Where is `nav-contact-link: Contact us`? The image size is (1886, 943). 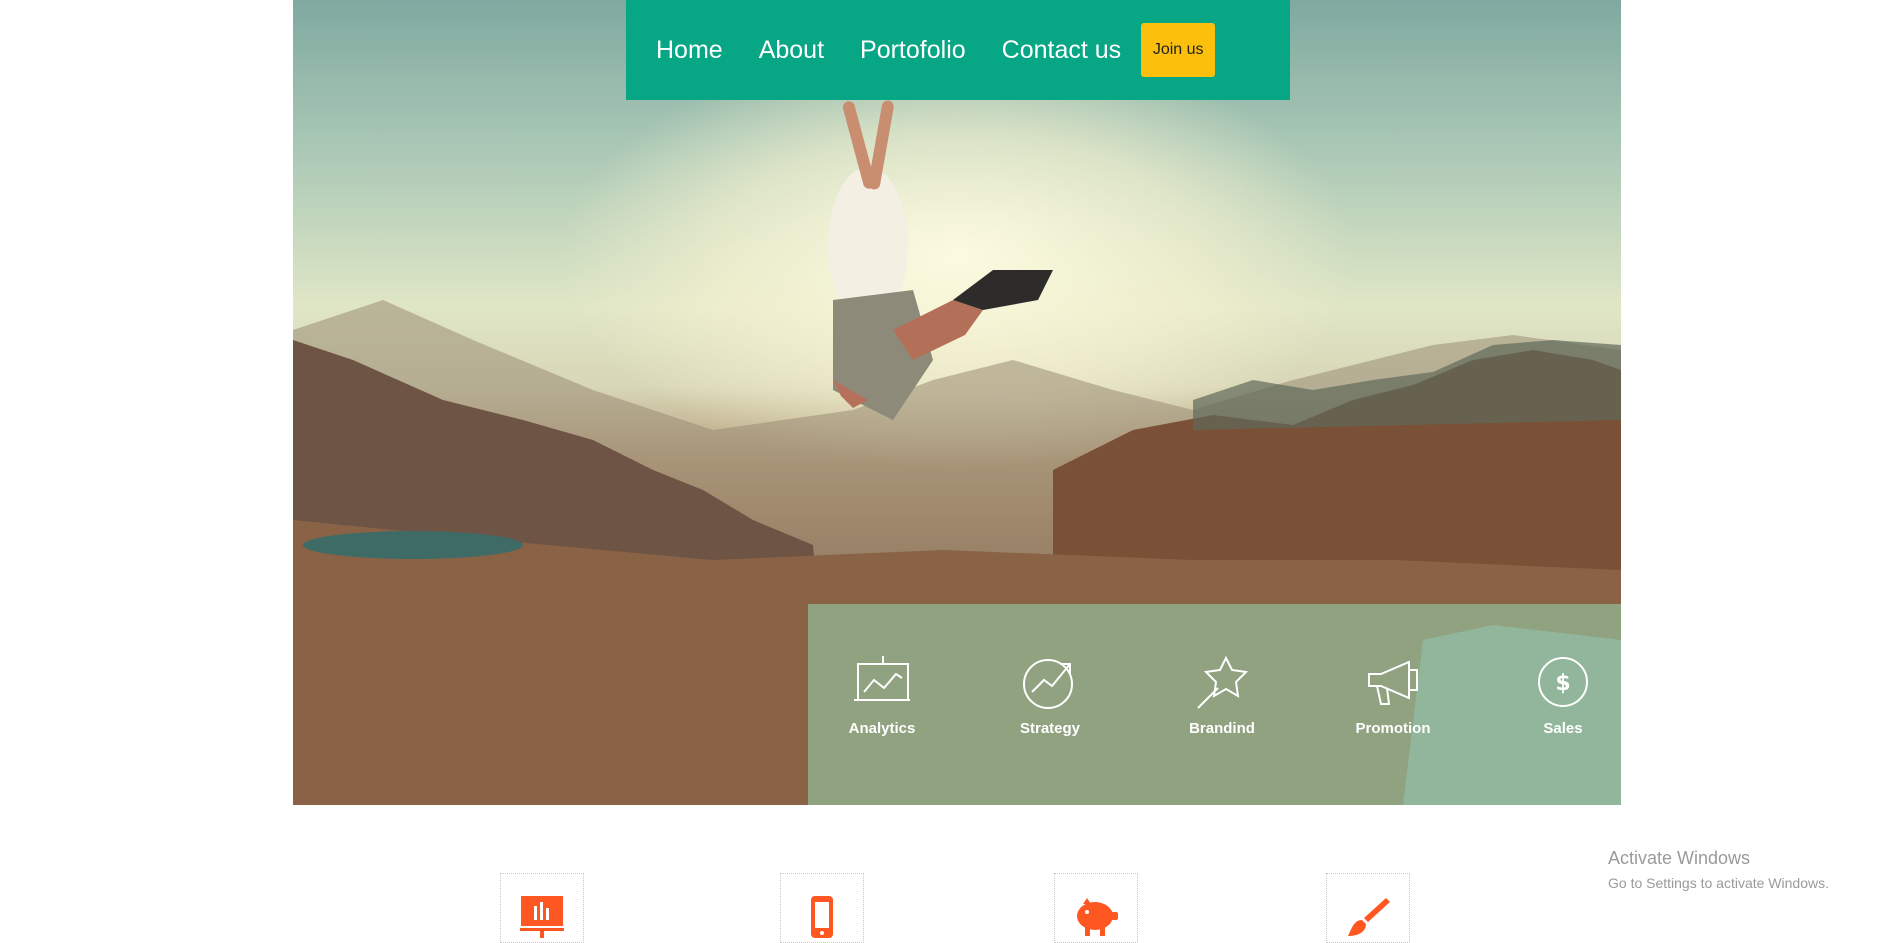
nav-contact-link: Contact us is located at coordinates (1062, 50).